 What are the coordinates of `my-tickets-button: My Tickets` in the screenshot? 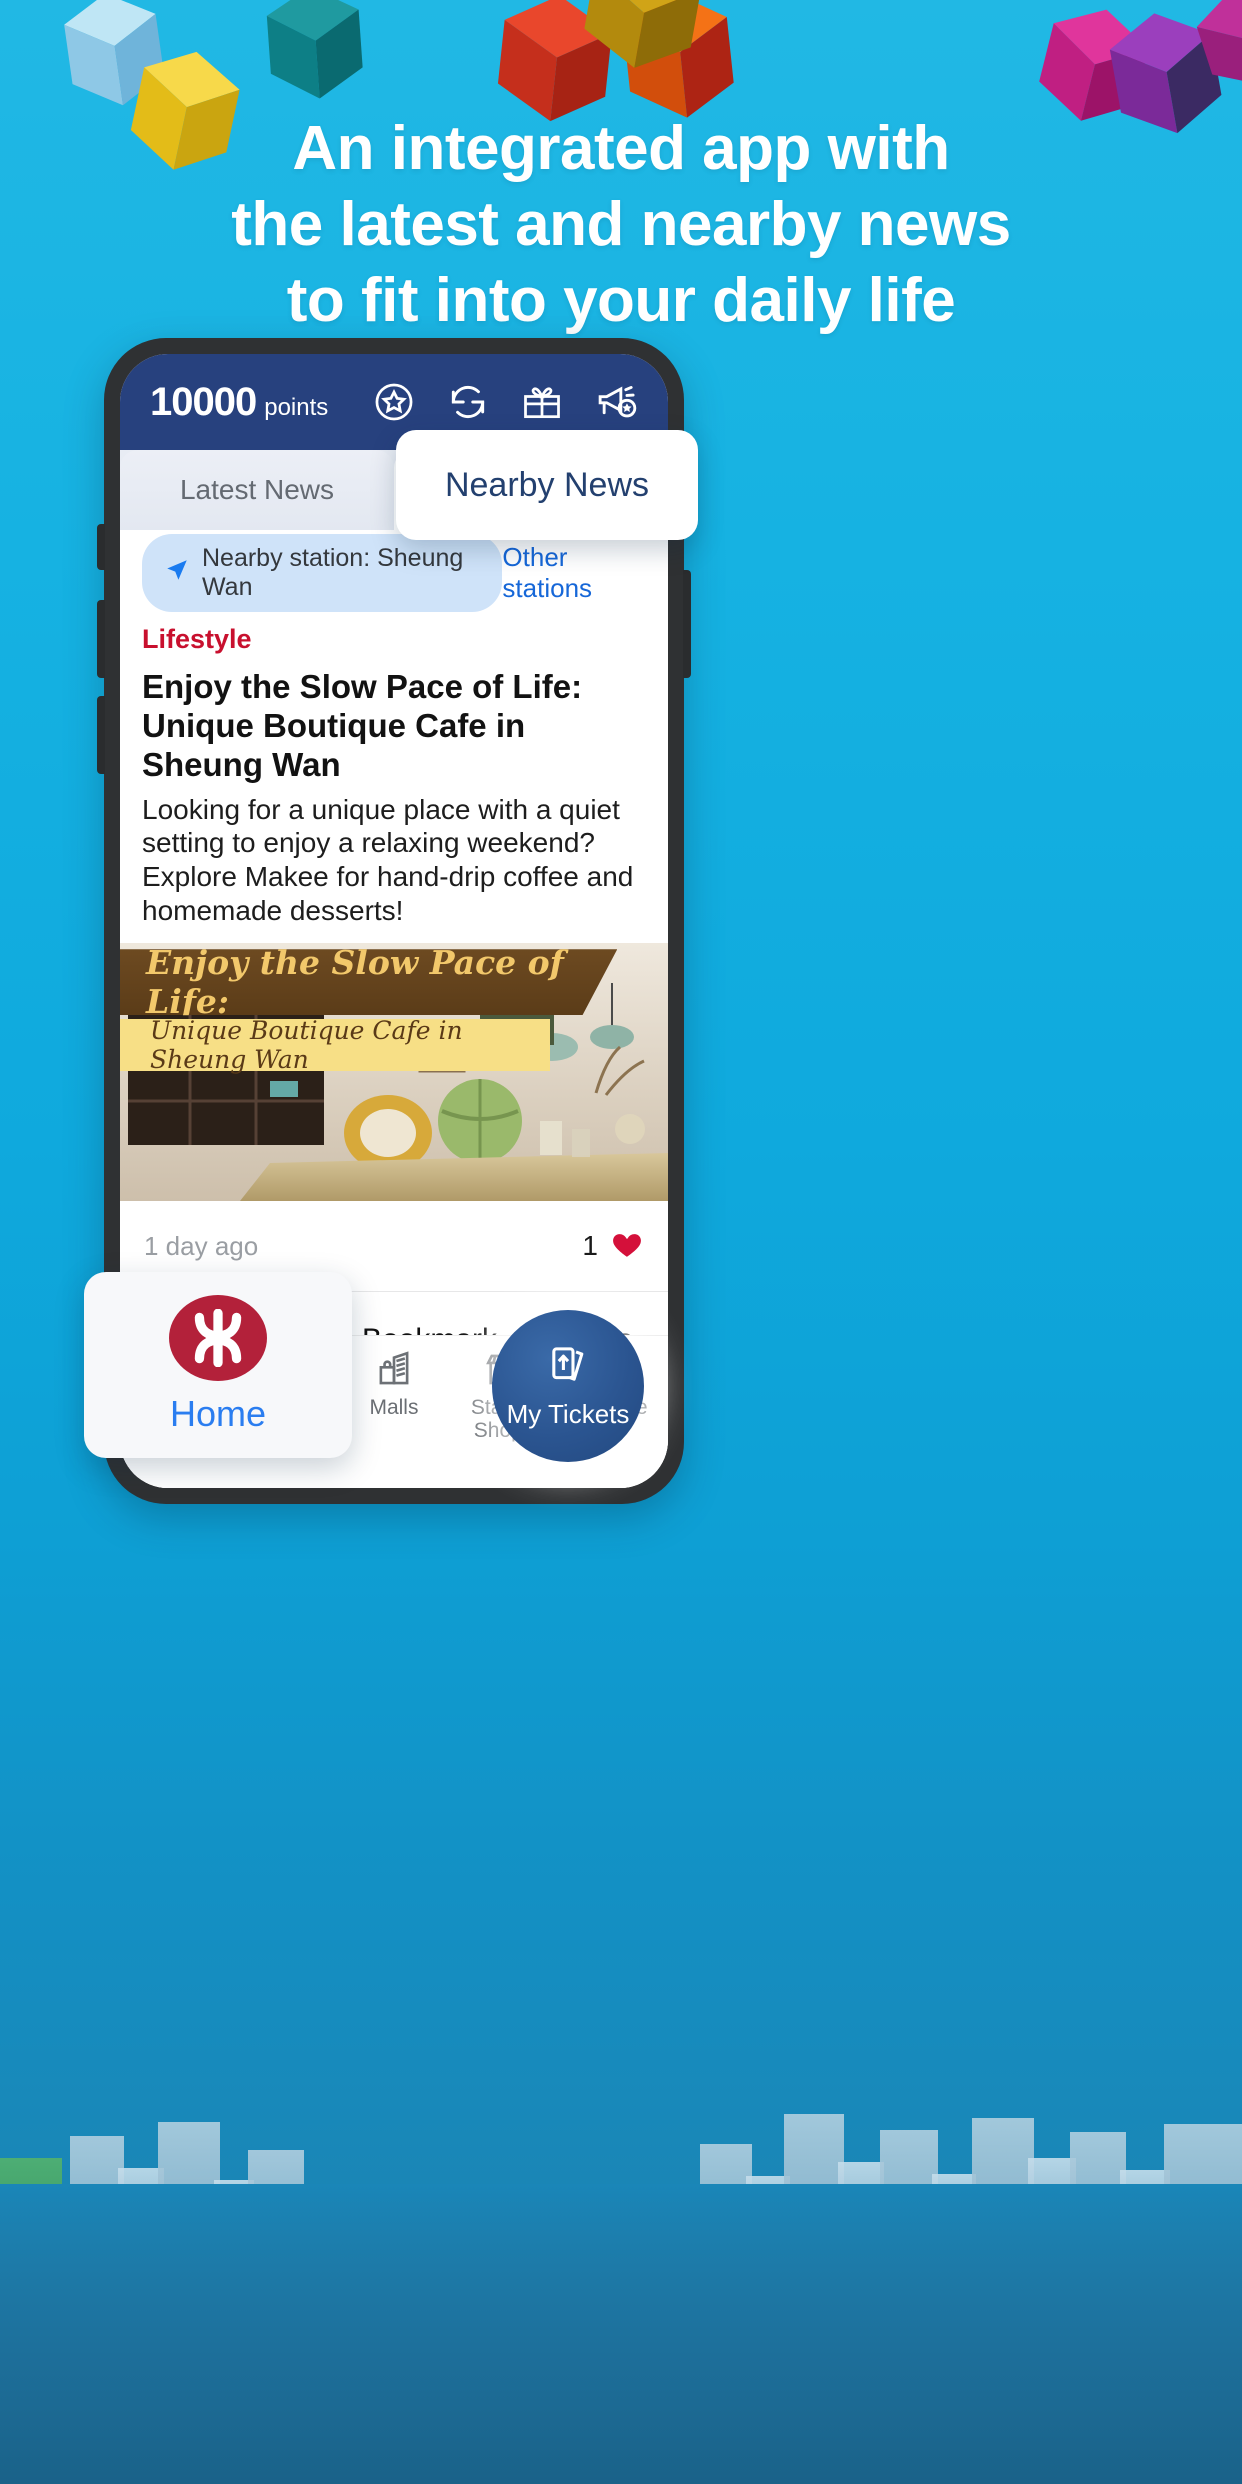 It's located at (568, 1386).